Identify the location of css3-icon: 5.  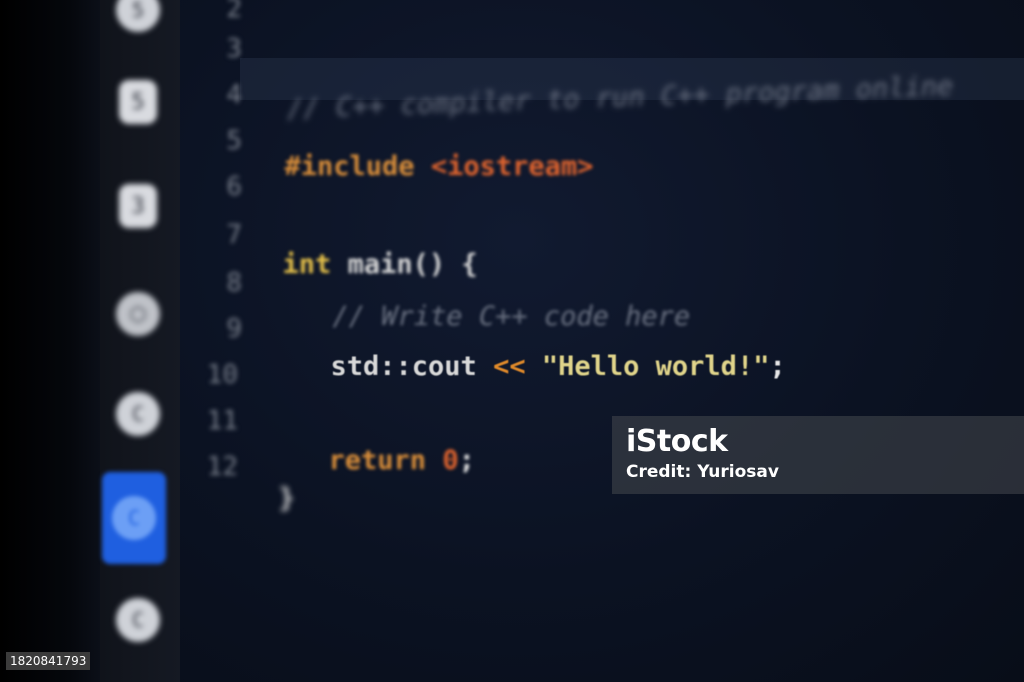
(138, 102).